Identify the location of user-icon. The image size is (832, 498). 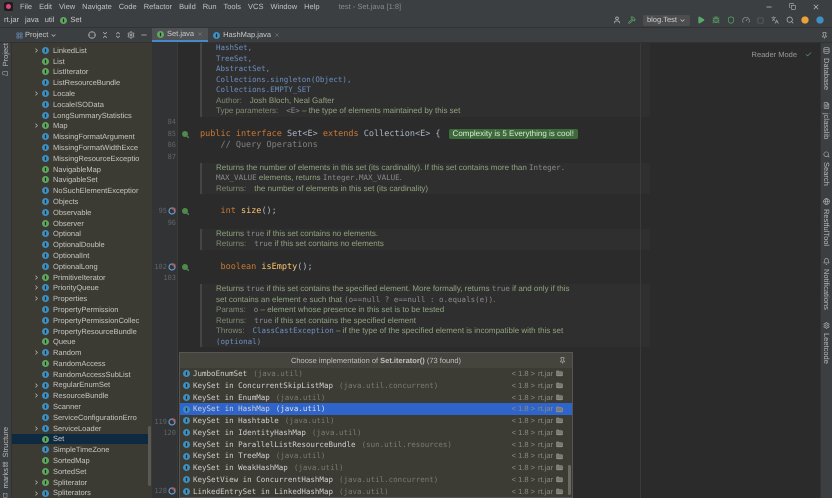
(616, 20).